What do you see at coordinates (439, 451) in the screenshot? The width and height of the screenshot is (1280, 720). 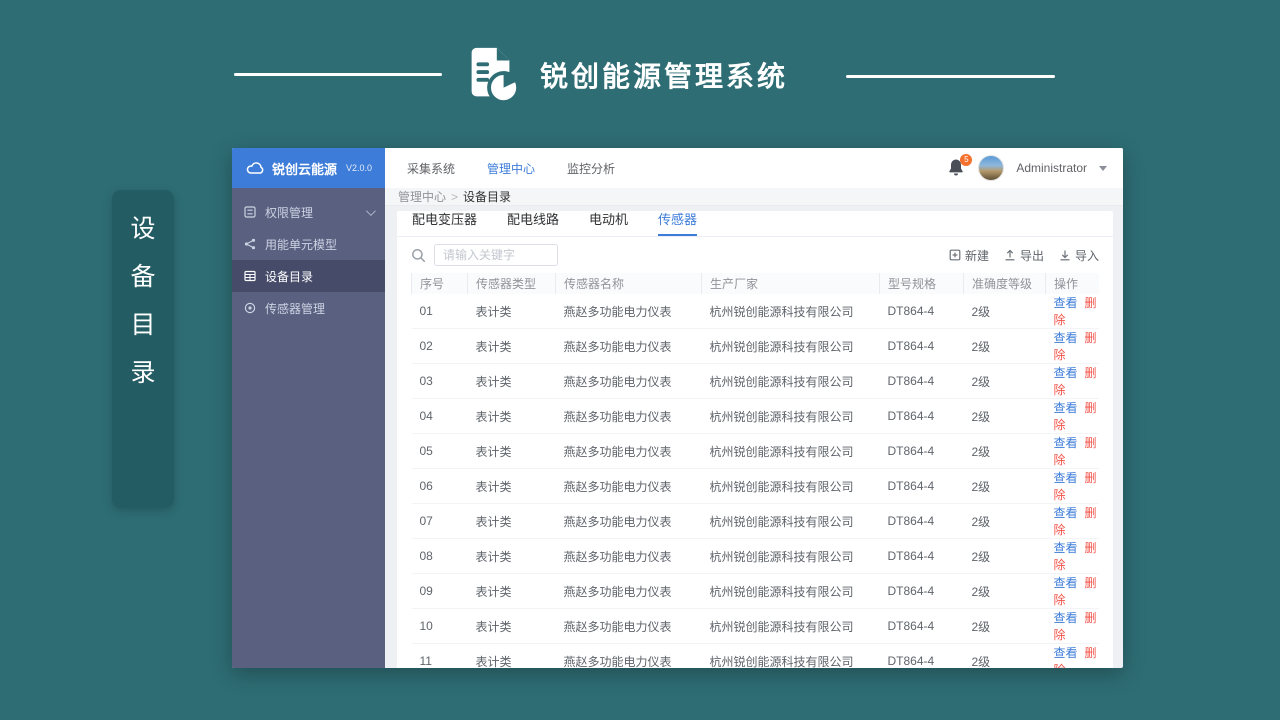 I see `cell-no: 05` at bounding box center [439, 451].